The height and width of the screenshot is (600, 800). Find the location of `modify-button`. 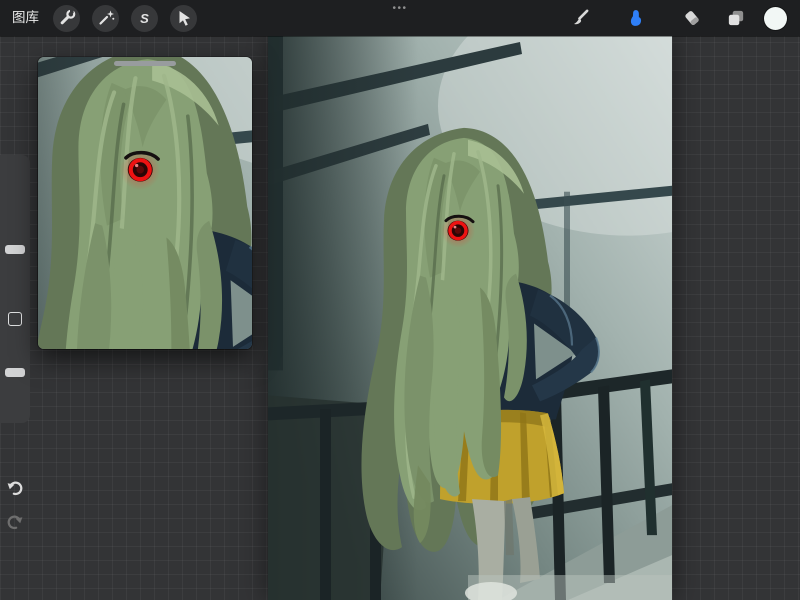

modify-button is located at coordinates (15, 319).